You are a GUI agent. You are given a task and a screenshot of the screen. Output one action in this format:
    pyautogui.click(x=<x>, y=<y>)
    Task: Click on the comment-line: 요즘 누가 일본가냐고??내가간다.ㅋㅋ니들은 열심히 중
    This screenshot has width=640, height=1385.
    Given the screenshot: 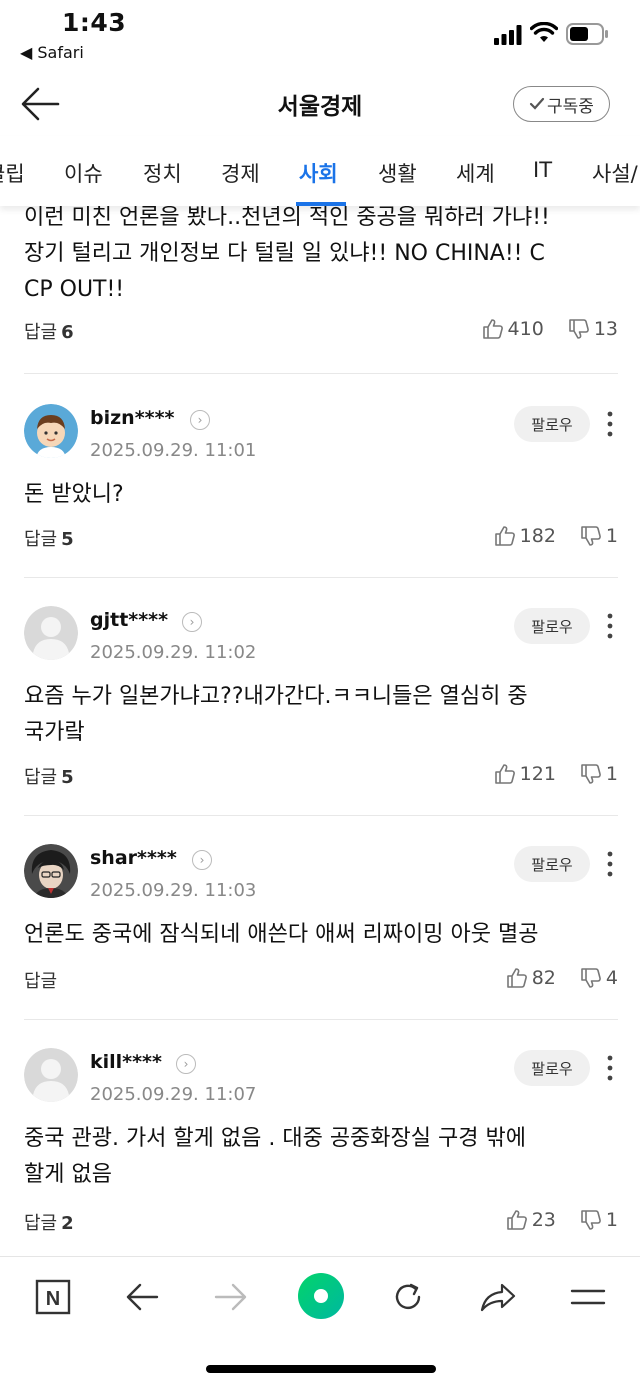 What is the action you would take?
    pyautogui.click(x=276, y=696)
    